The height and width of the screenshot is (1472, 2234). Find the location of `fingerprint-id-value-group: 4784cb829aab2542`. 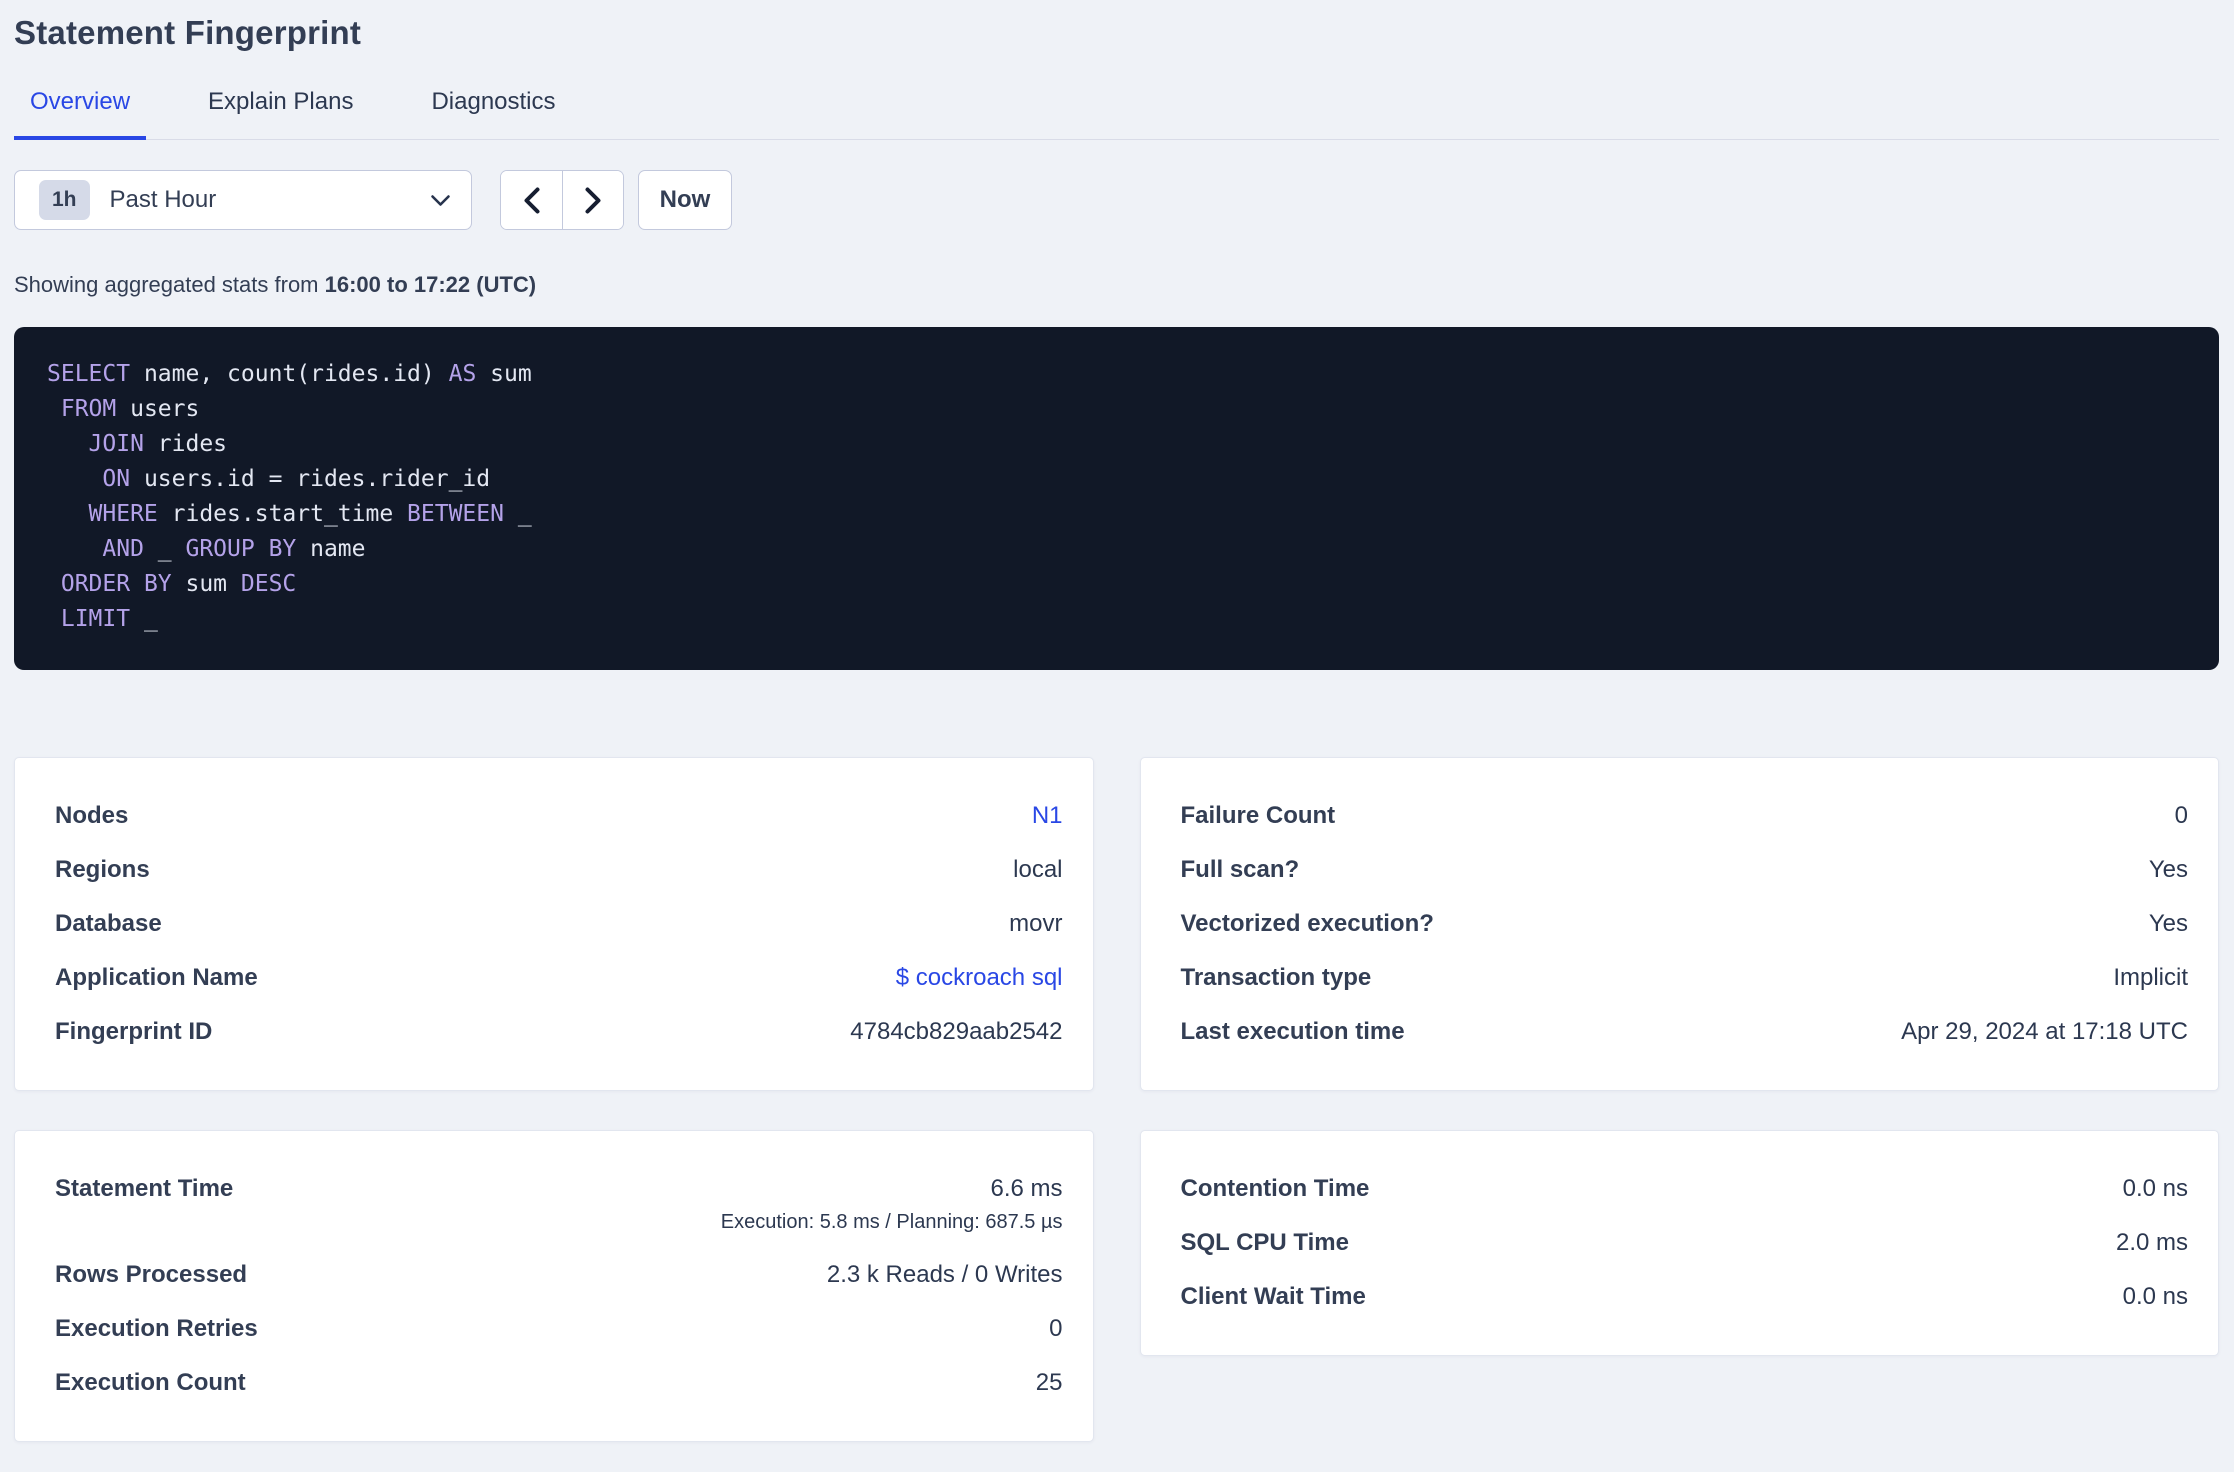

fingerprint-id-value-group: 4784cb829aab2542 is located at coordinates (956, 1032).